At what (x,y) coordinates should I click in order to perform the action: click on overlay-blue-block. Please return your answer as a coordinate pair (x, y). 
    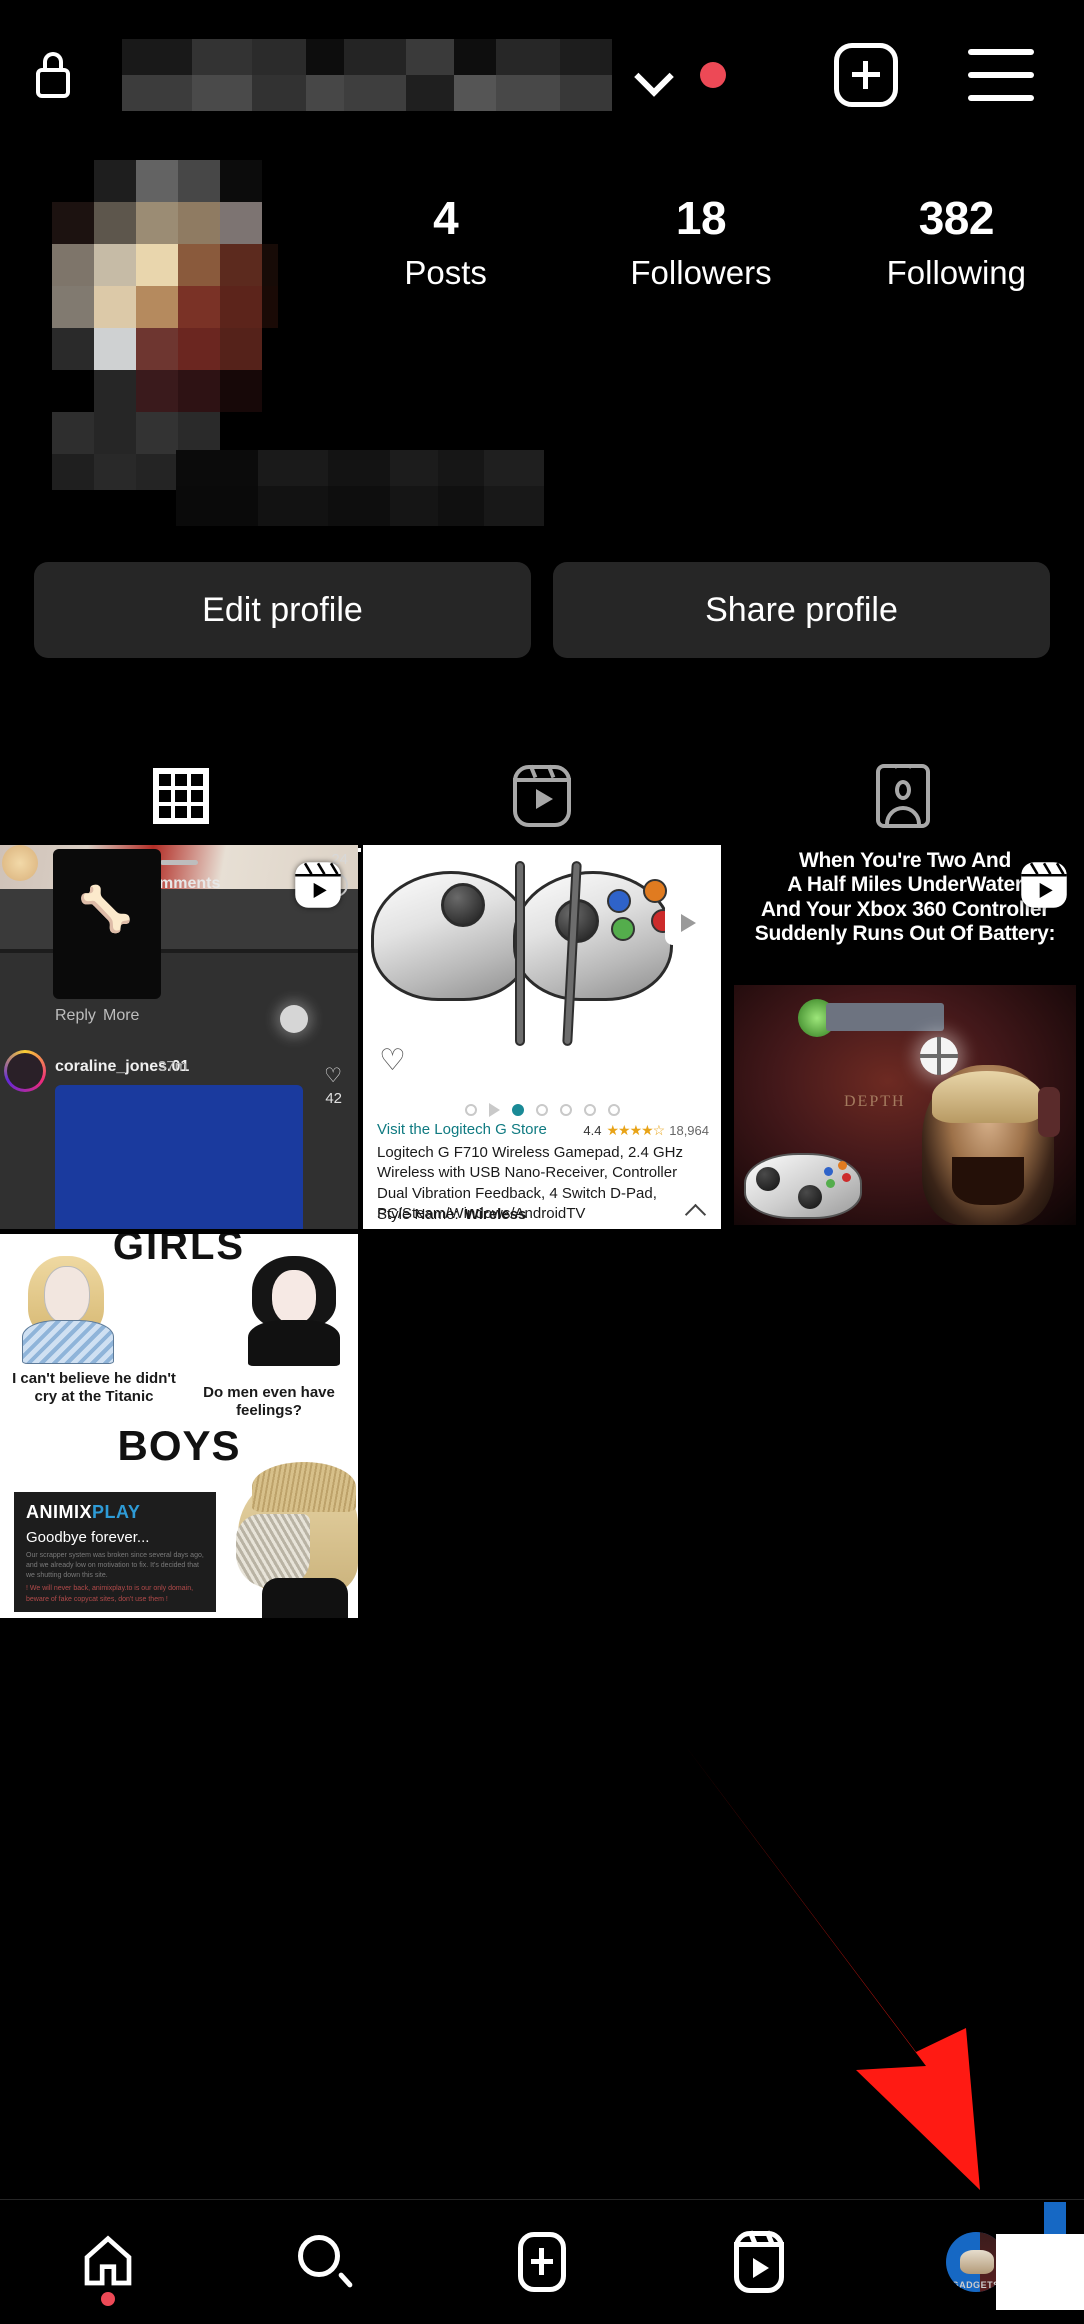
    Looking at the image, I should click on (1054, 2219).